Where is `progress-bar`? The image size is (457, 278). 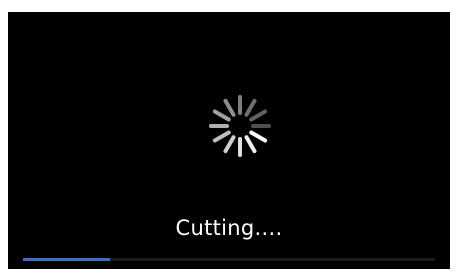
progress-bar is located at coordinates (229, 259).